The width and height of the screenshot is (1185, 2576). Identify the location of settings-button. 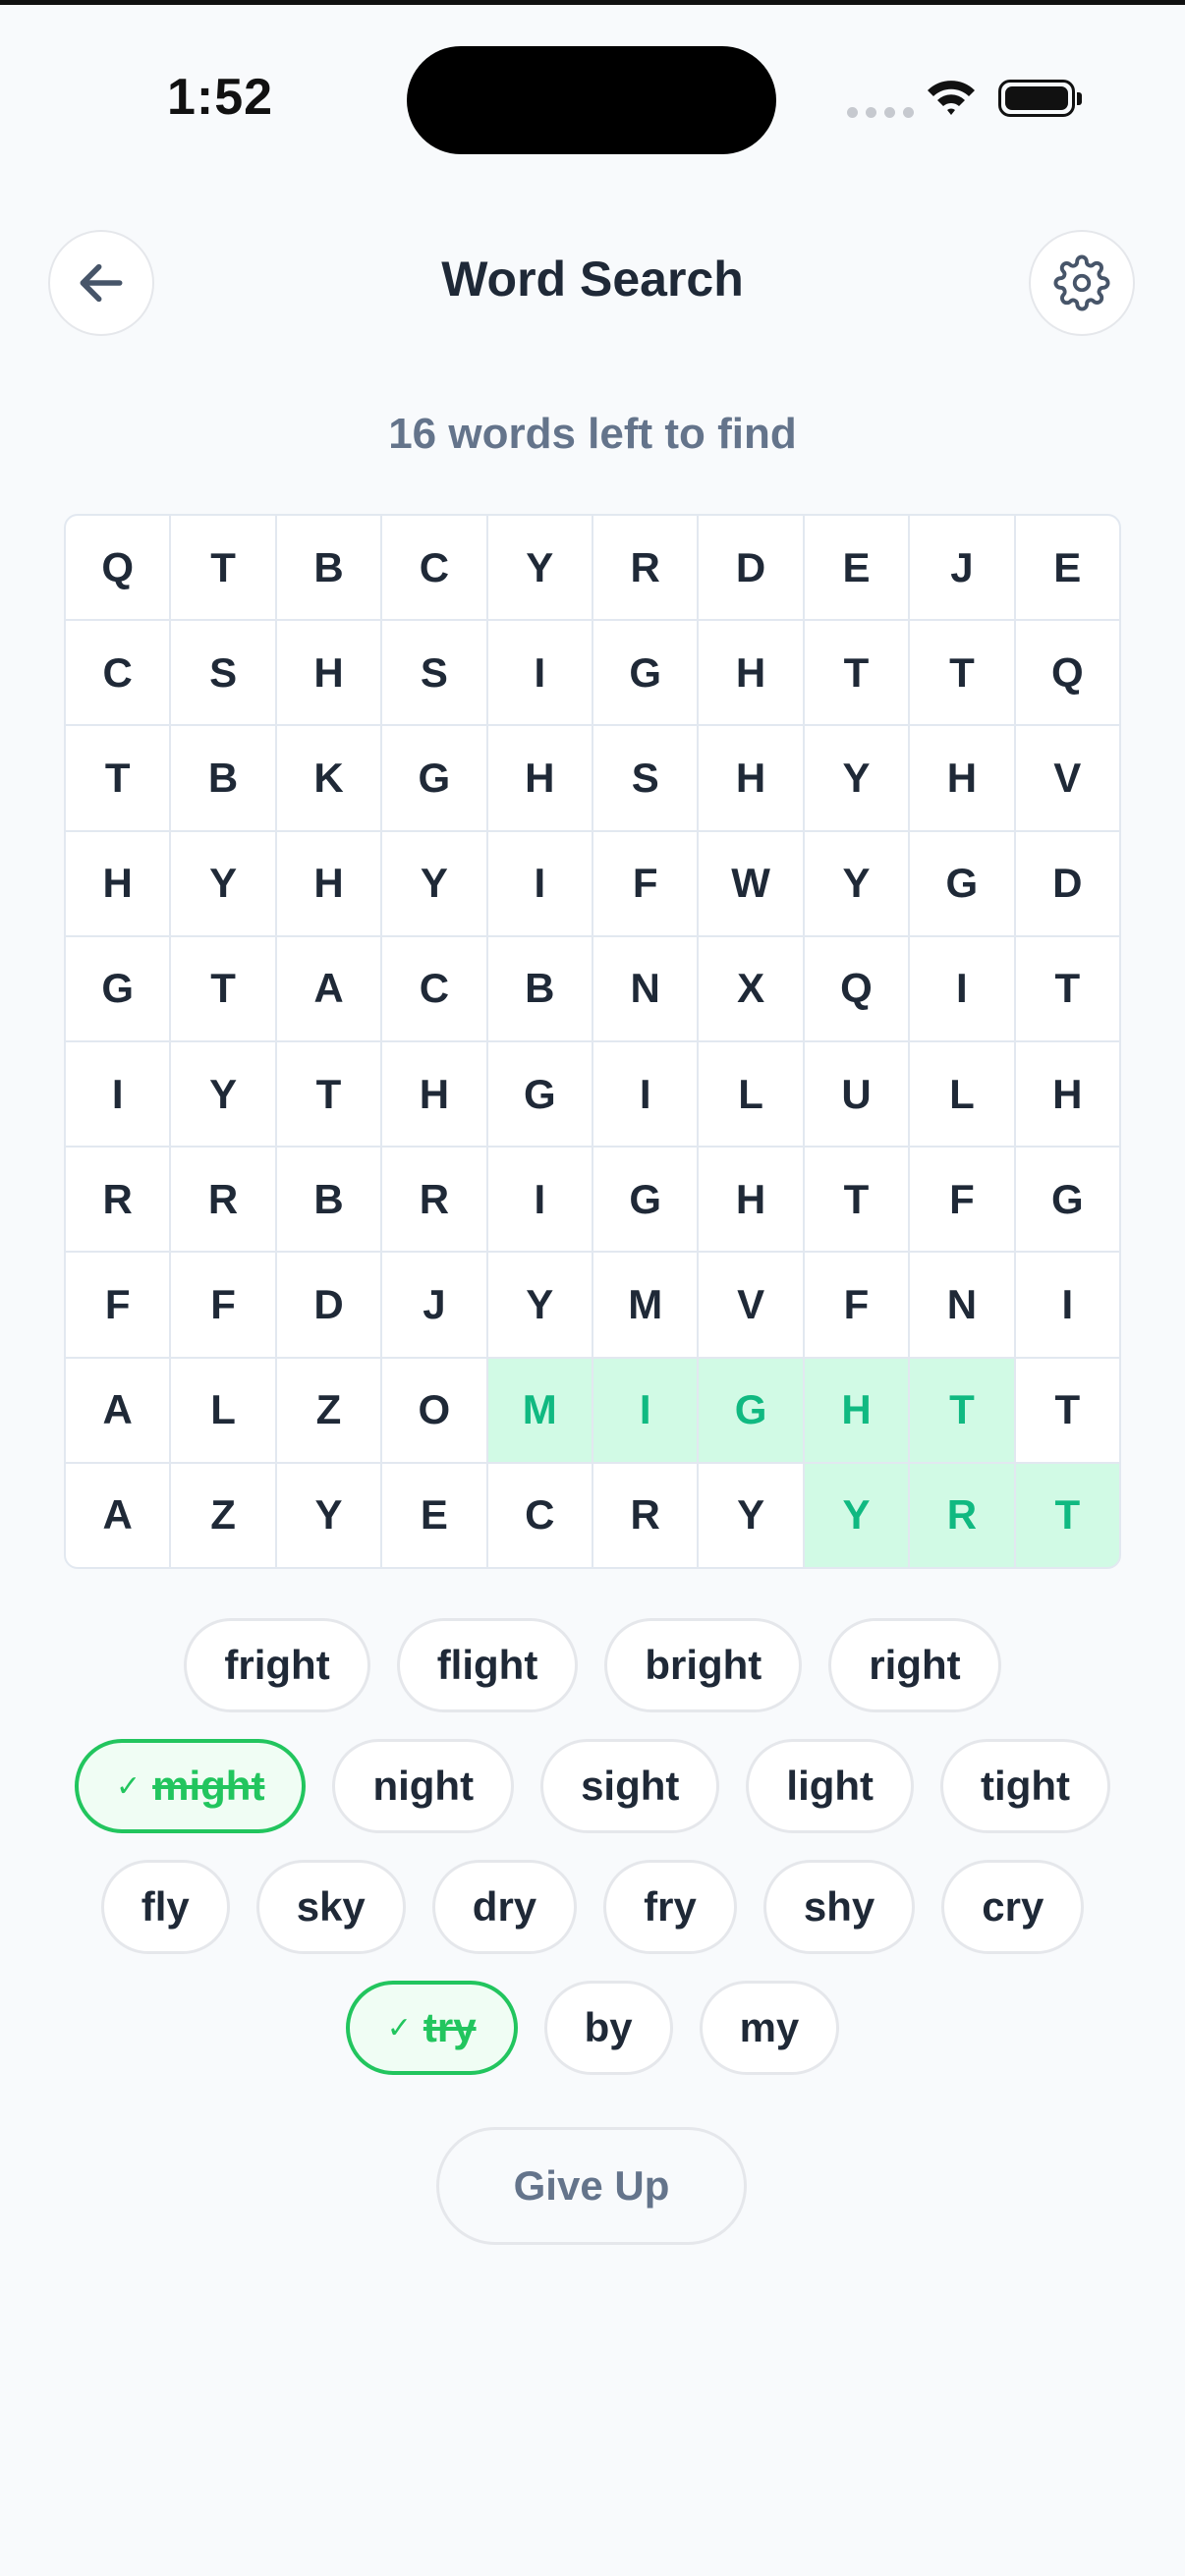
(1082, 283).